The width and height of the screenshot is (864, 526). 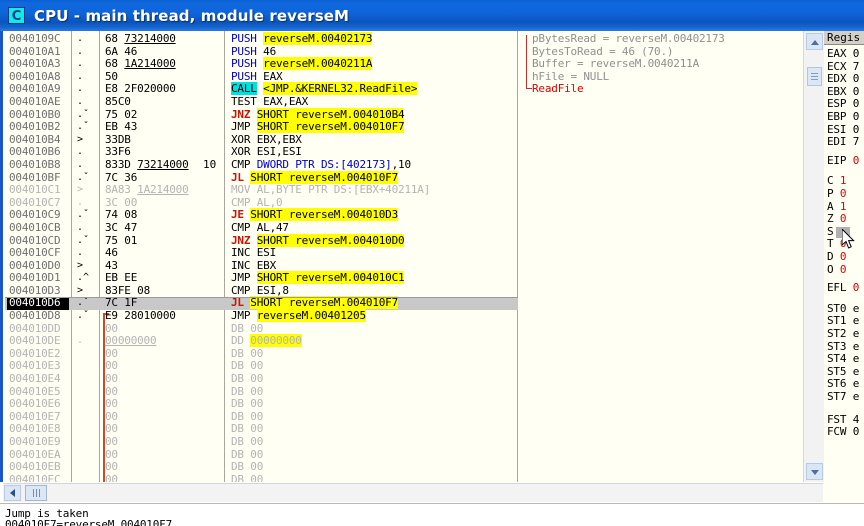 What do you see at coordinates (35, 253) in the screenshot?
I see `instruction-address: 004010CF` at bounding box center [35, 253].